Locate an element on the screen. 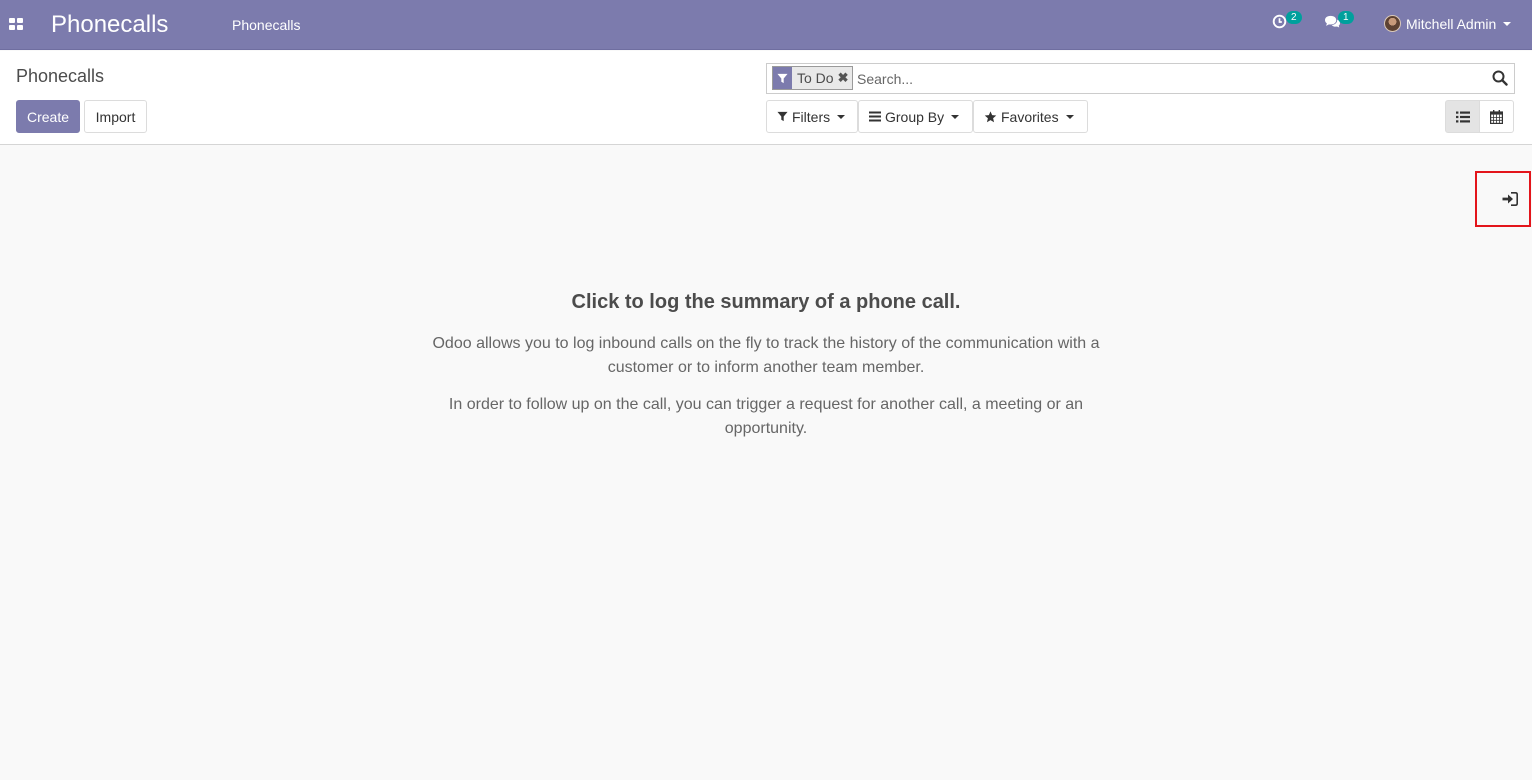 The image size is (1532, 780). messaging-menu: 1 is located at coordinates (1339, 21).